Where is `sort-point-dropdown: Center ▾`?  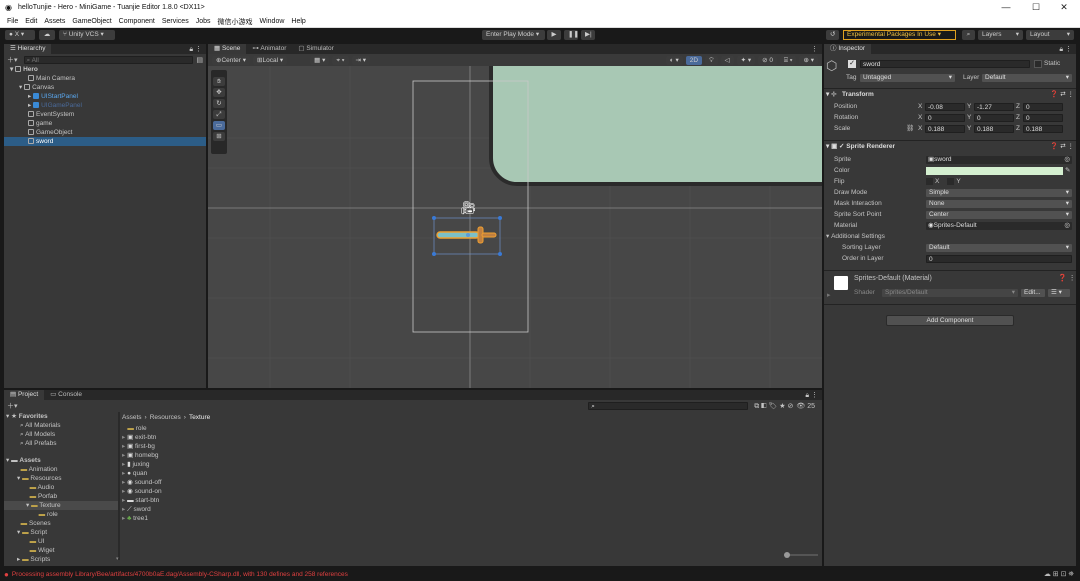 sort-point-dropdown: Center ▾ is located at coordinates (999, 214).